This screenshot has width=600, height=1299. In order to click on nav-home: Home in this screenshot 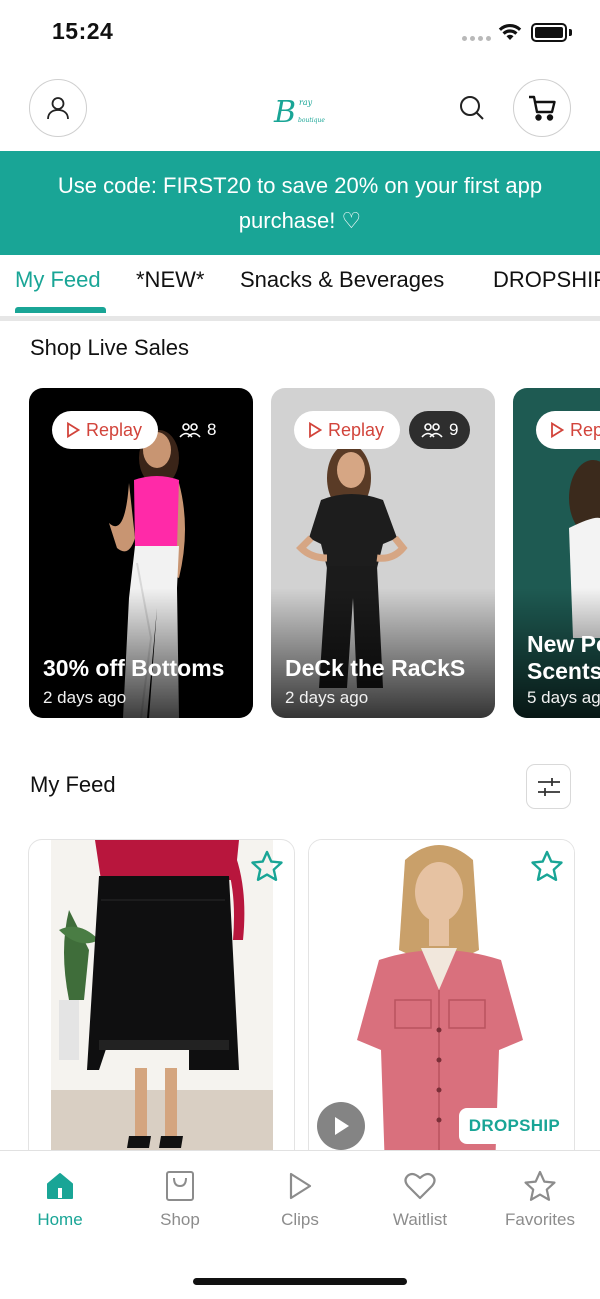, I will do `click(60, 1199)`.